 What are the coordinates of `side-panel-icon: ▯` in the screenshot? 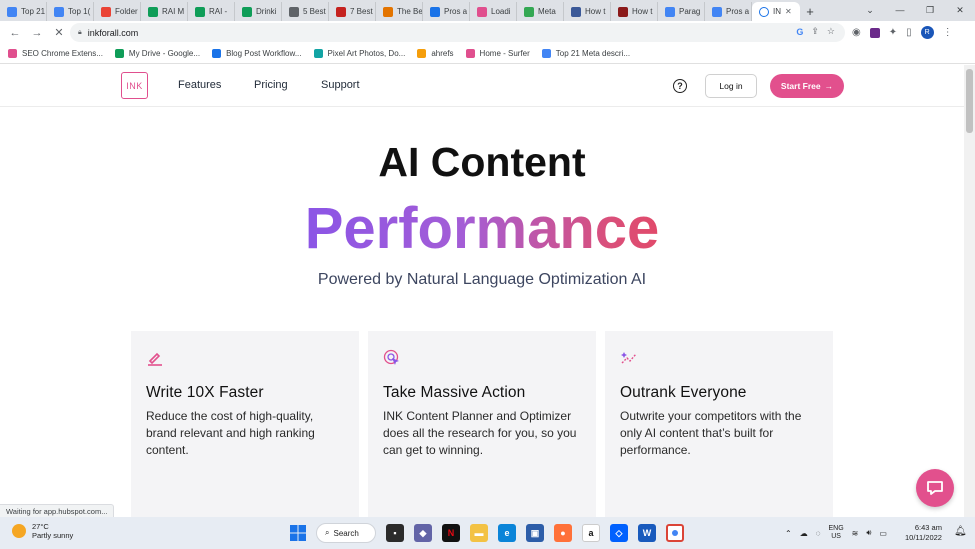 It's located at (909, 32).